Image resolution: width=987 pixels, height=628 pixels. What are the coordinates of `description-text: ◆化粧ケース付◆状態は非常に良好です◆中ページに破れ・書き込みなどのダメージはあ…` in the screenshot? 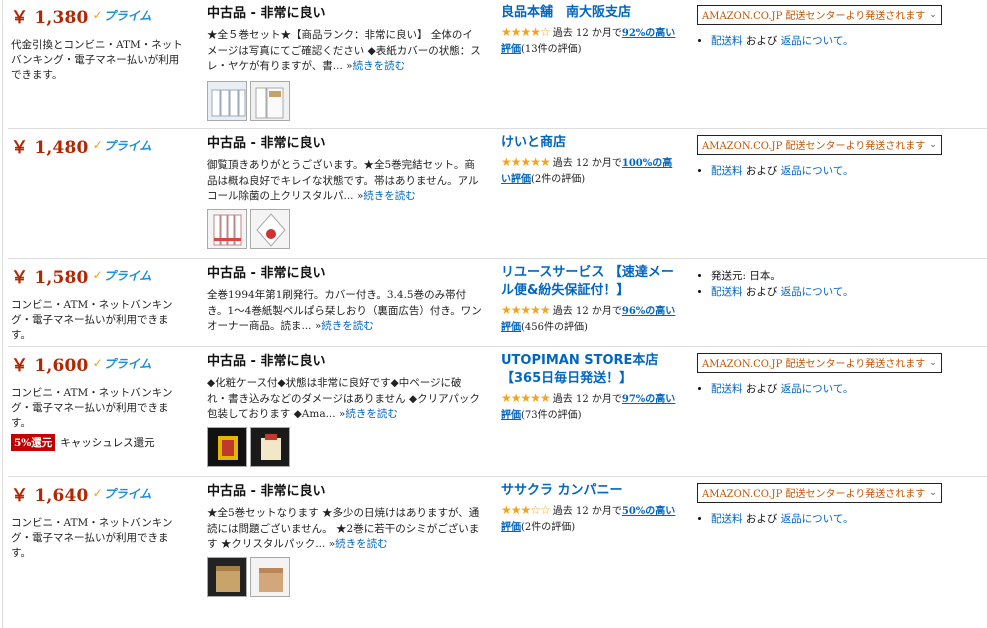 It's located at (343, 398).